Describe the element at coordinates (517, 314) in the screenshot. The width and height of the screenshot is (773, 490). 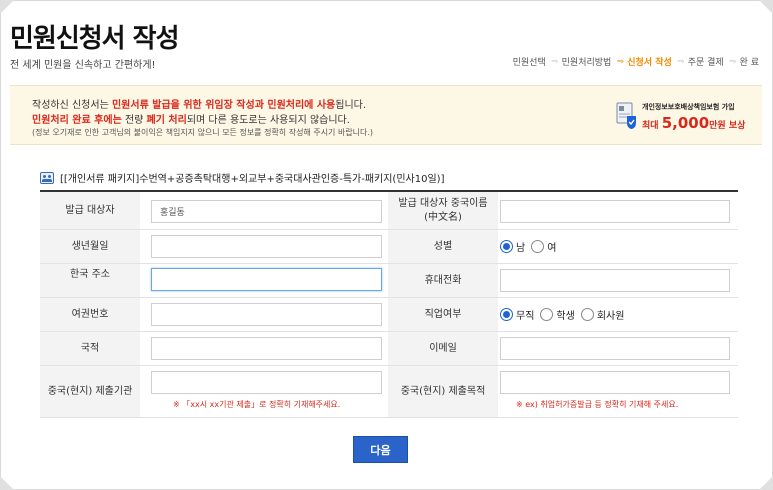
I see `job-radio-unemployed: 무직` at that location.